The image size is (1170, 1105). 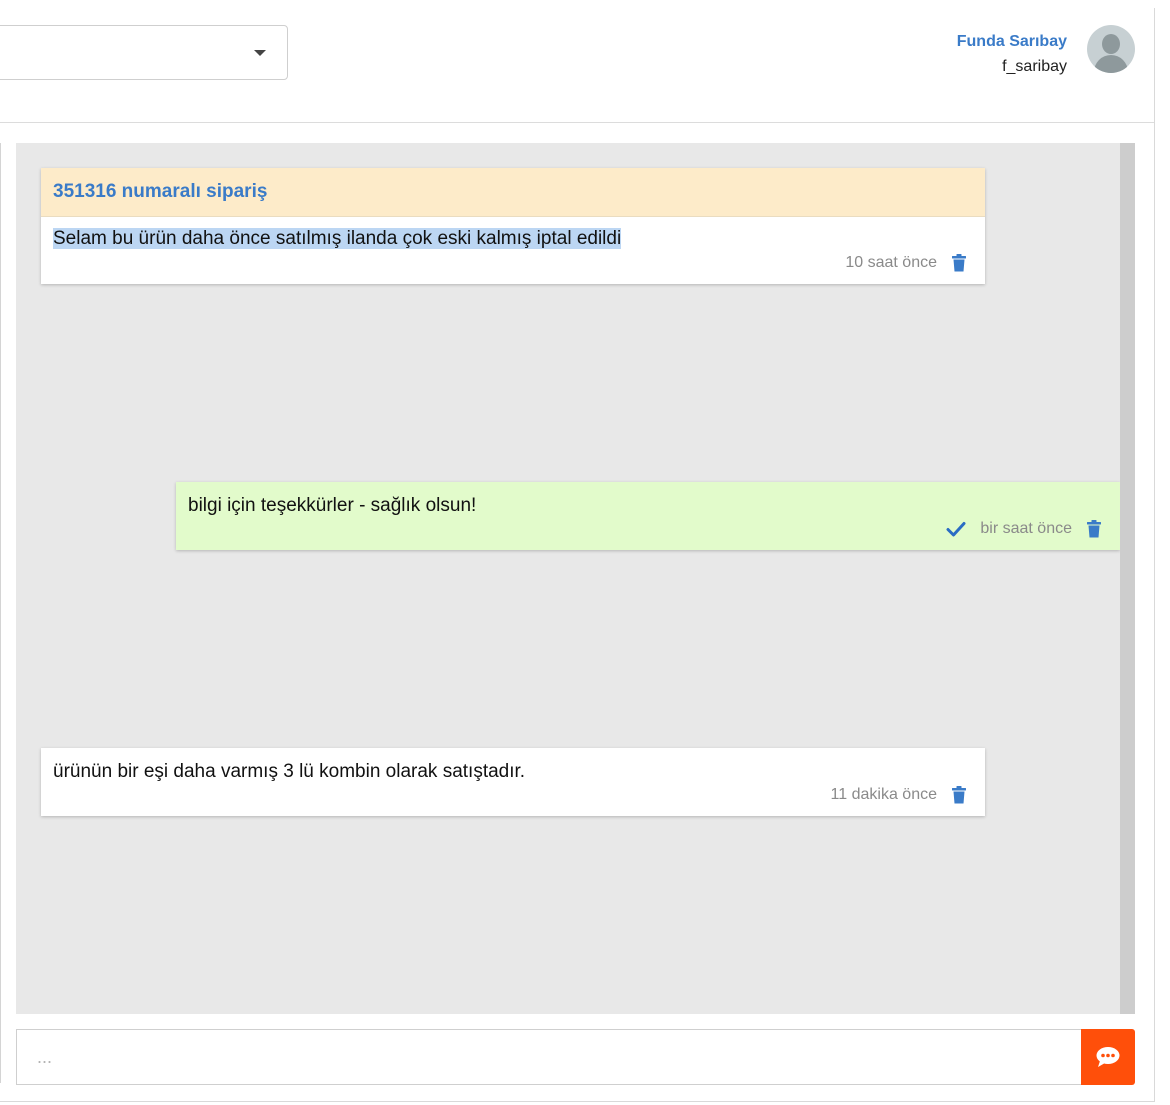 I want to click on message-input, so click(x=549, y=1057).